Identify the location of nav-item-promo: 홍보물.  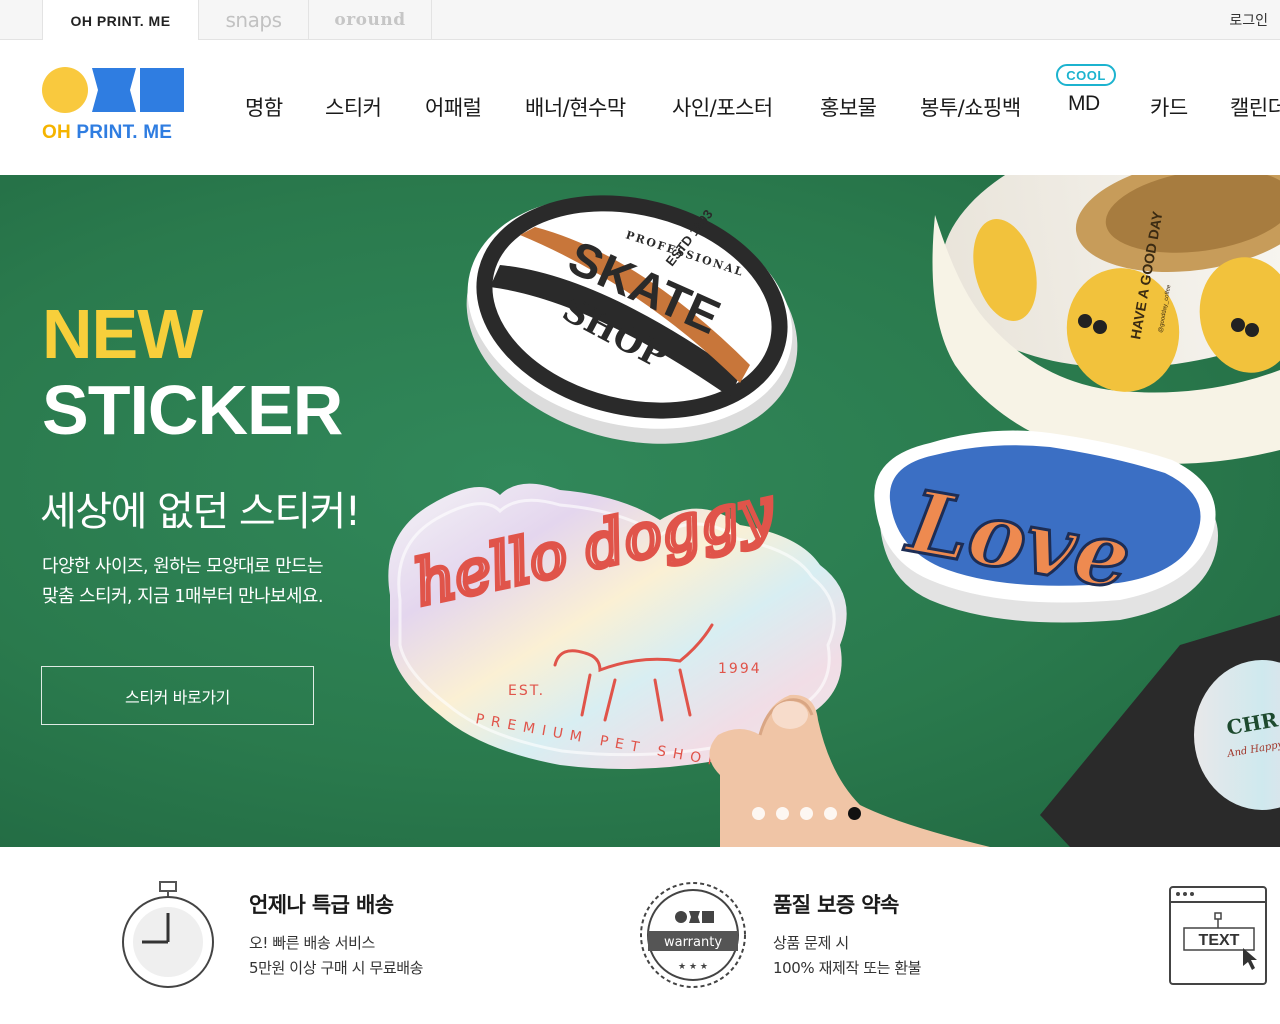
(848, 107).